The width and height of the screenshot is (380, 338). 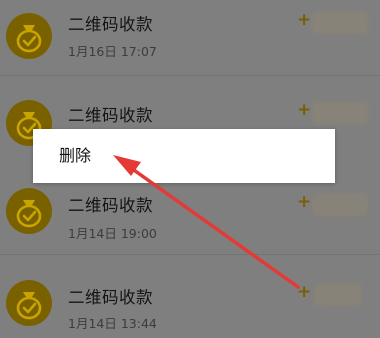 I want to click on transaction-time: 1月14日 19:00, so click(x=112, y=233).